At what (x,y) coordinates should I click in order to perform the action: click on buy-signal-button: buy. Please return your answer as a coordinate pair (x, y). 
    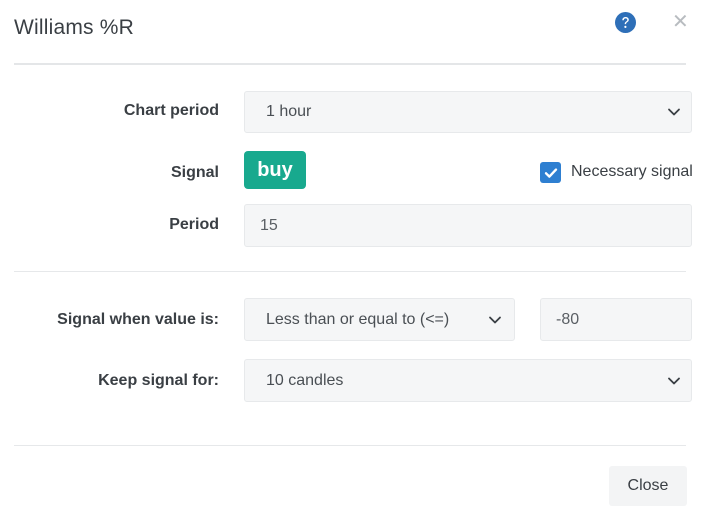
    Looking at the image, I should click on (275, 170).